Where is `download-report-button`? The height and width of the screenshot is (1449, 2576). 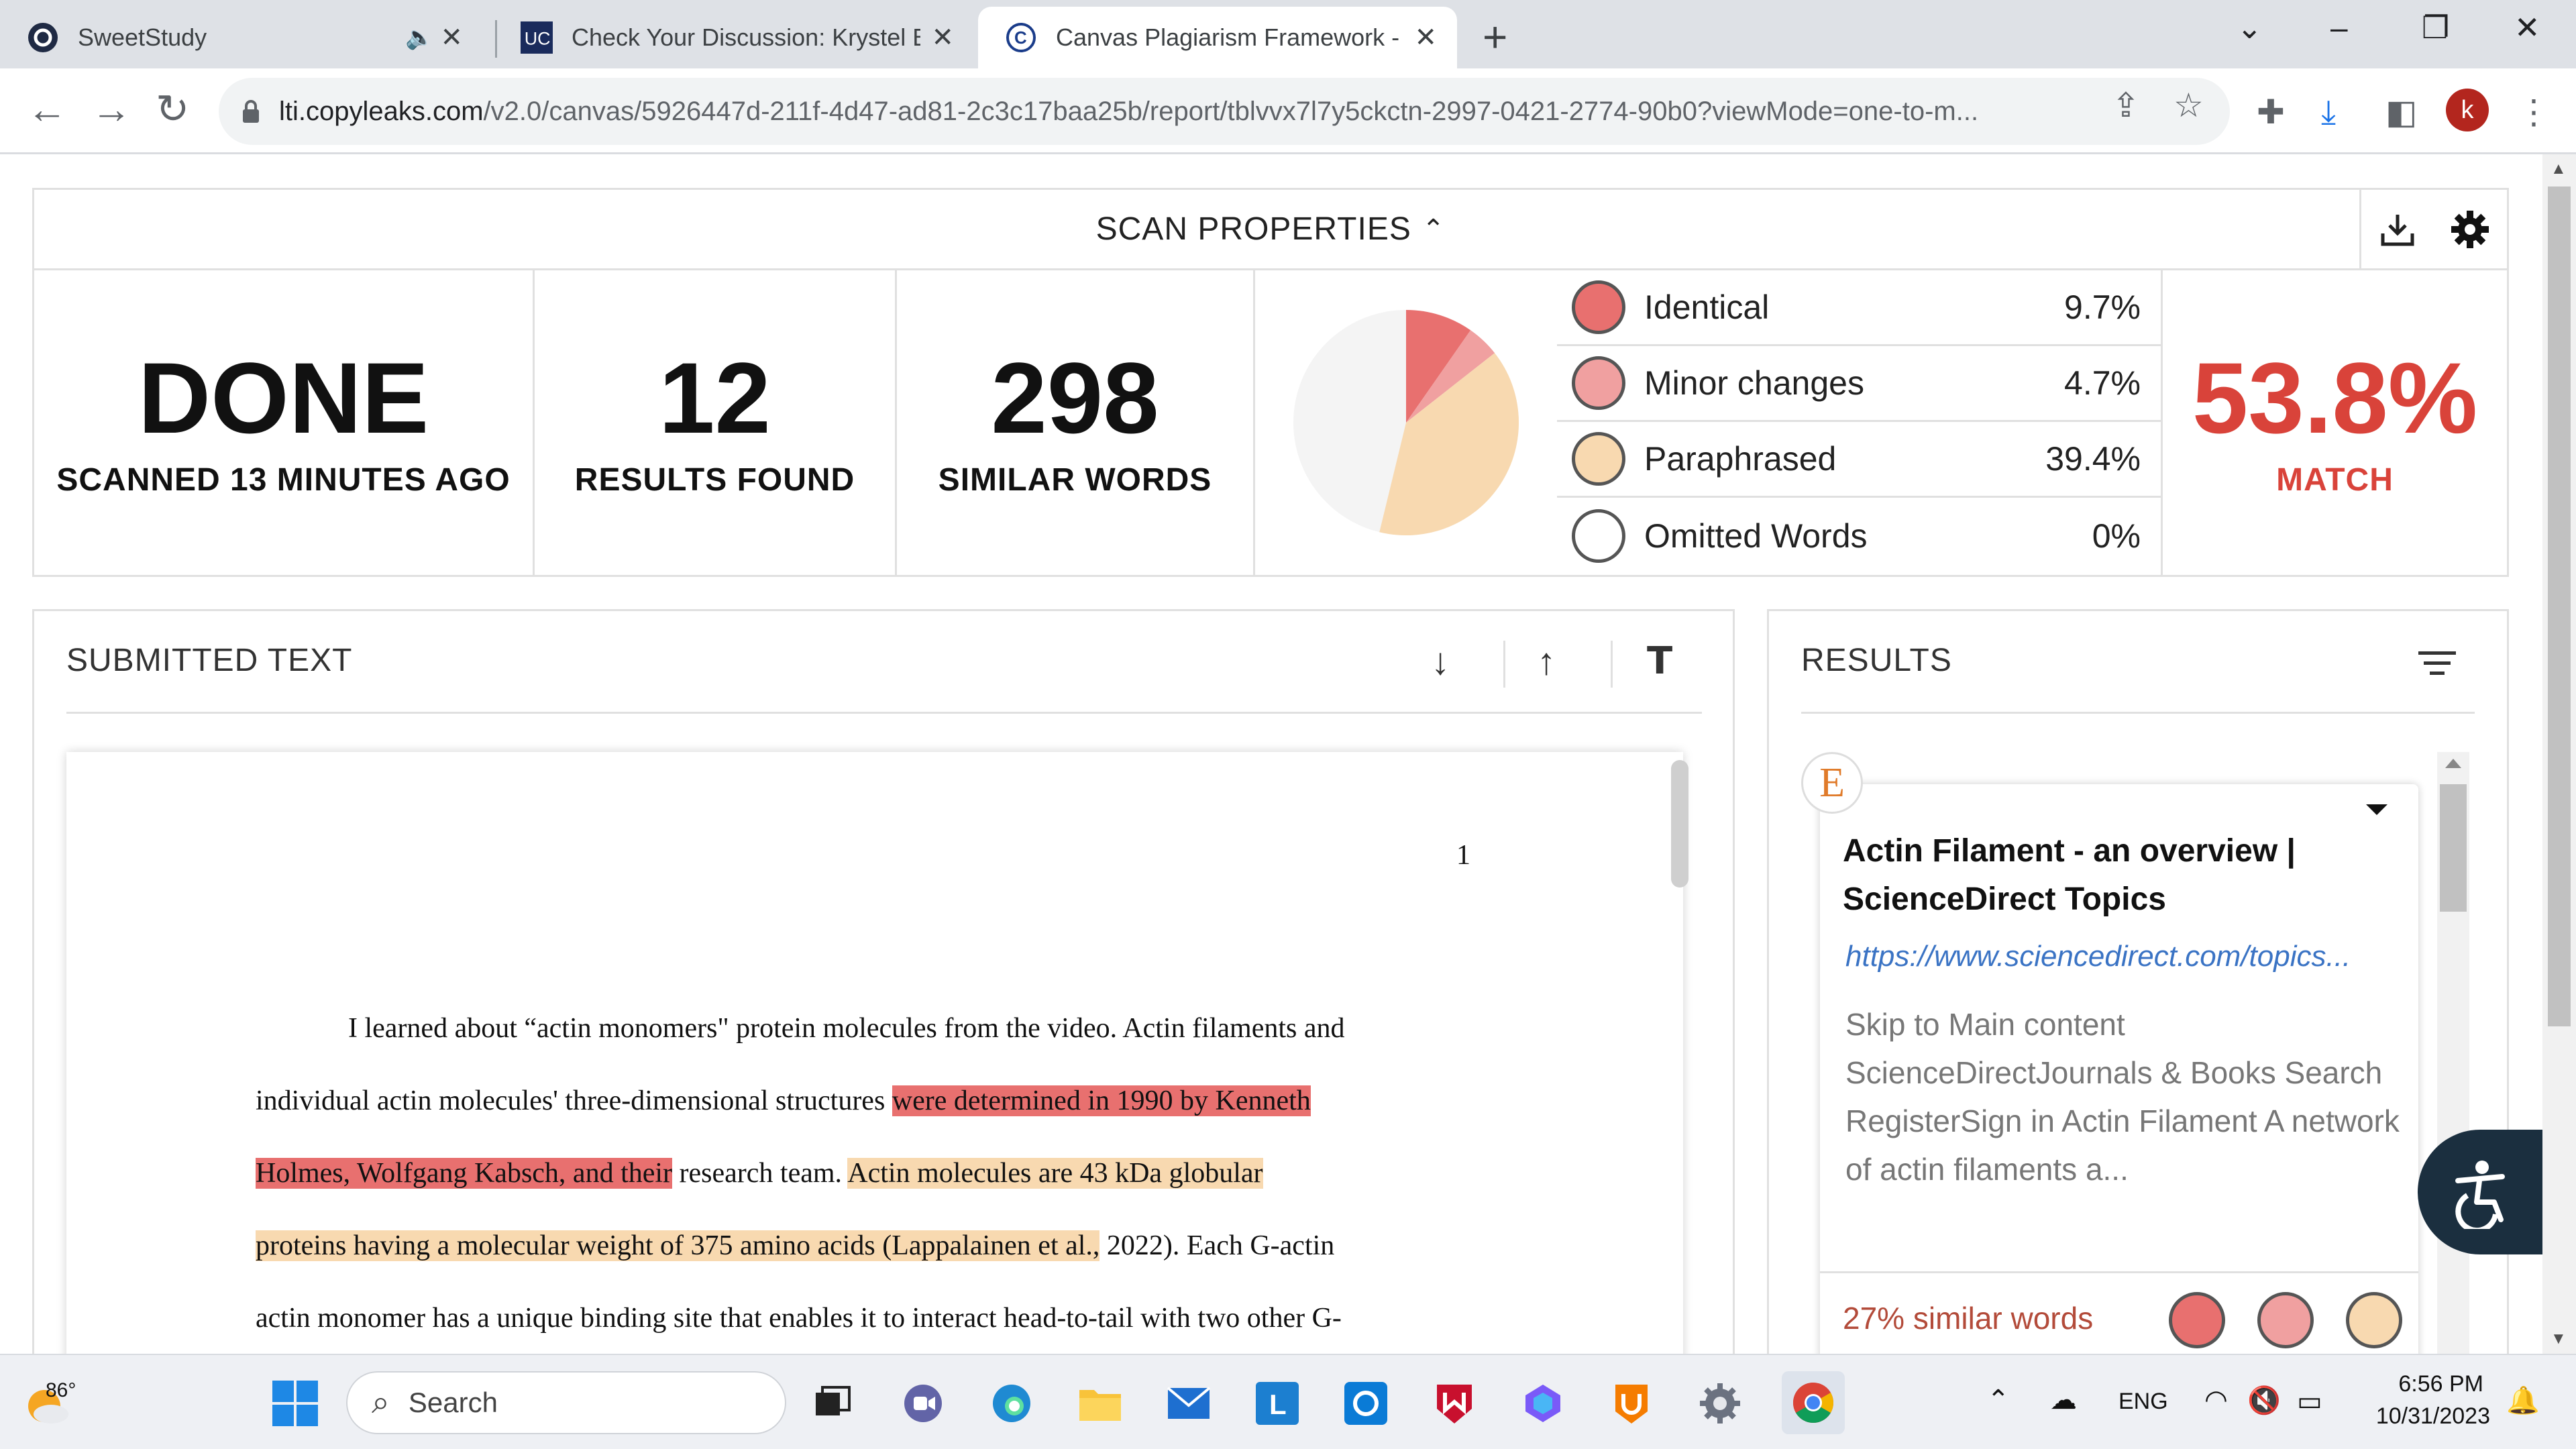 download-report-button is located at coordinates (2396, 229).